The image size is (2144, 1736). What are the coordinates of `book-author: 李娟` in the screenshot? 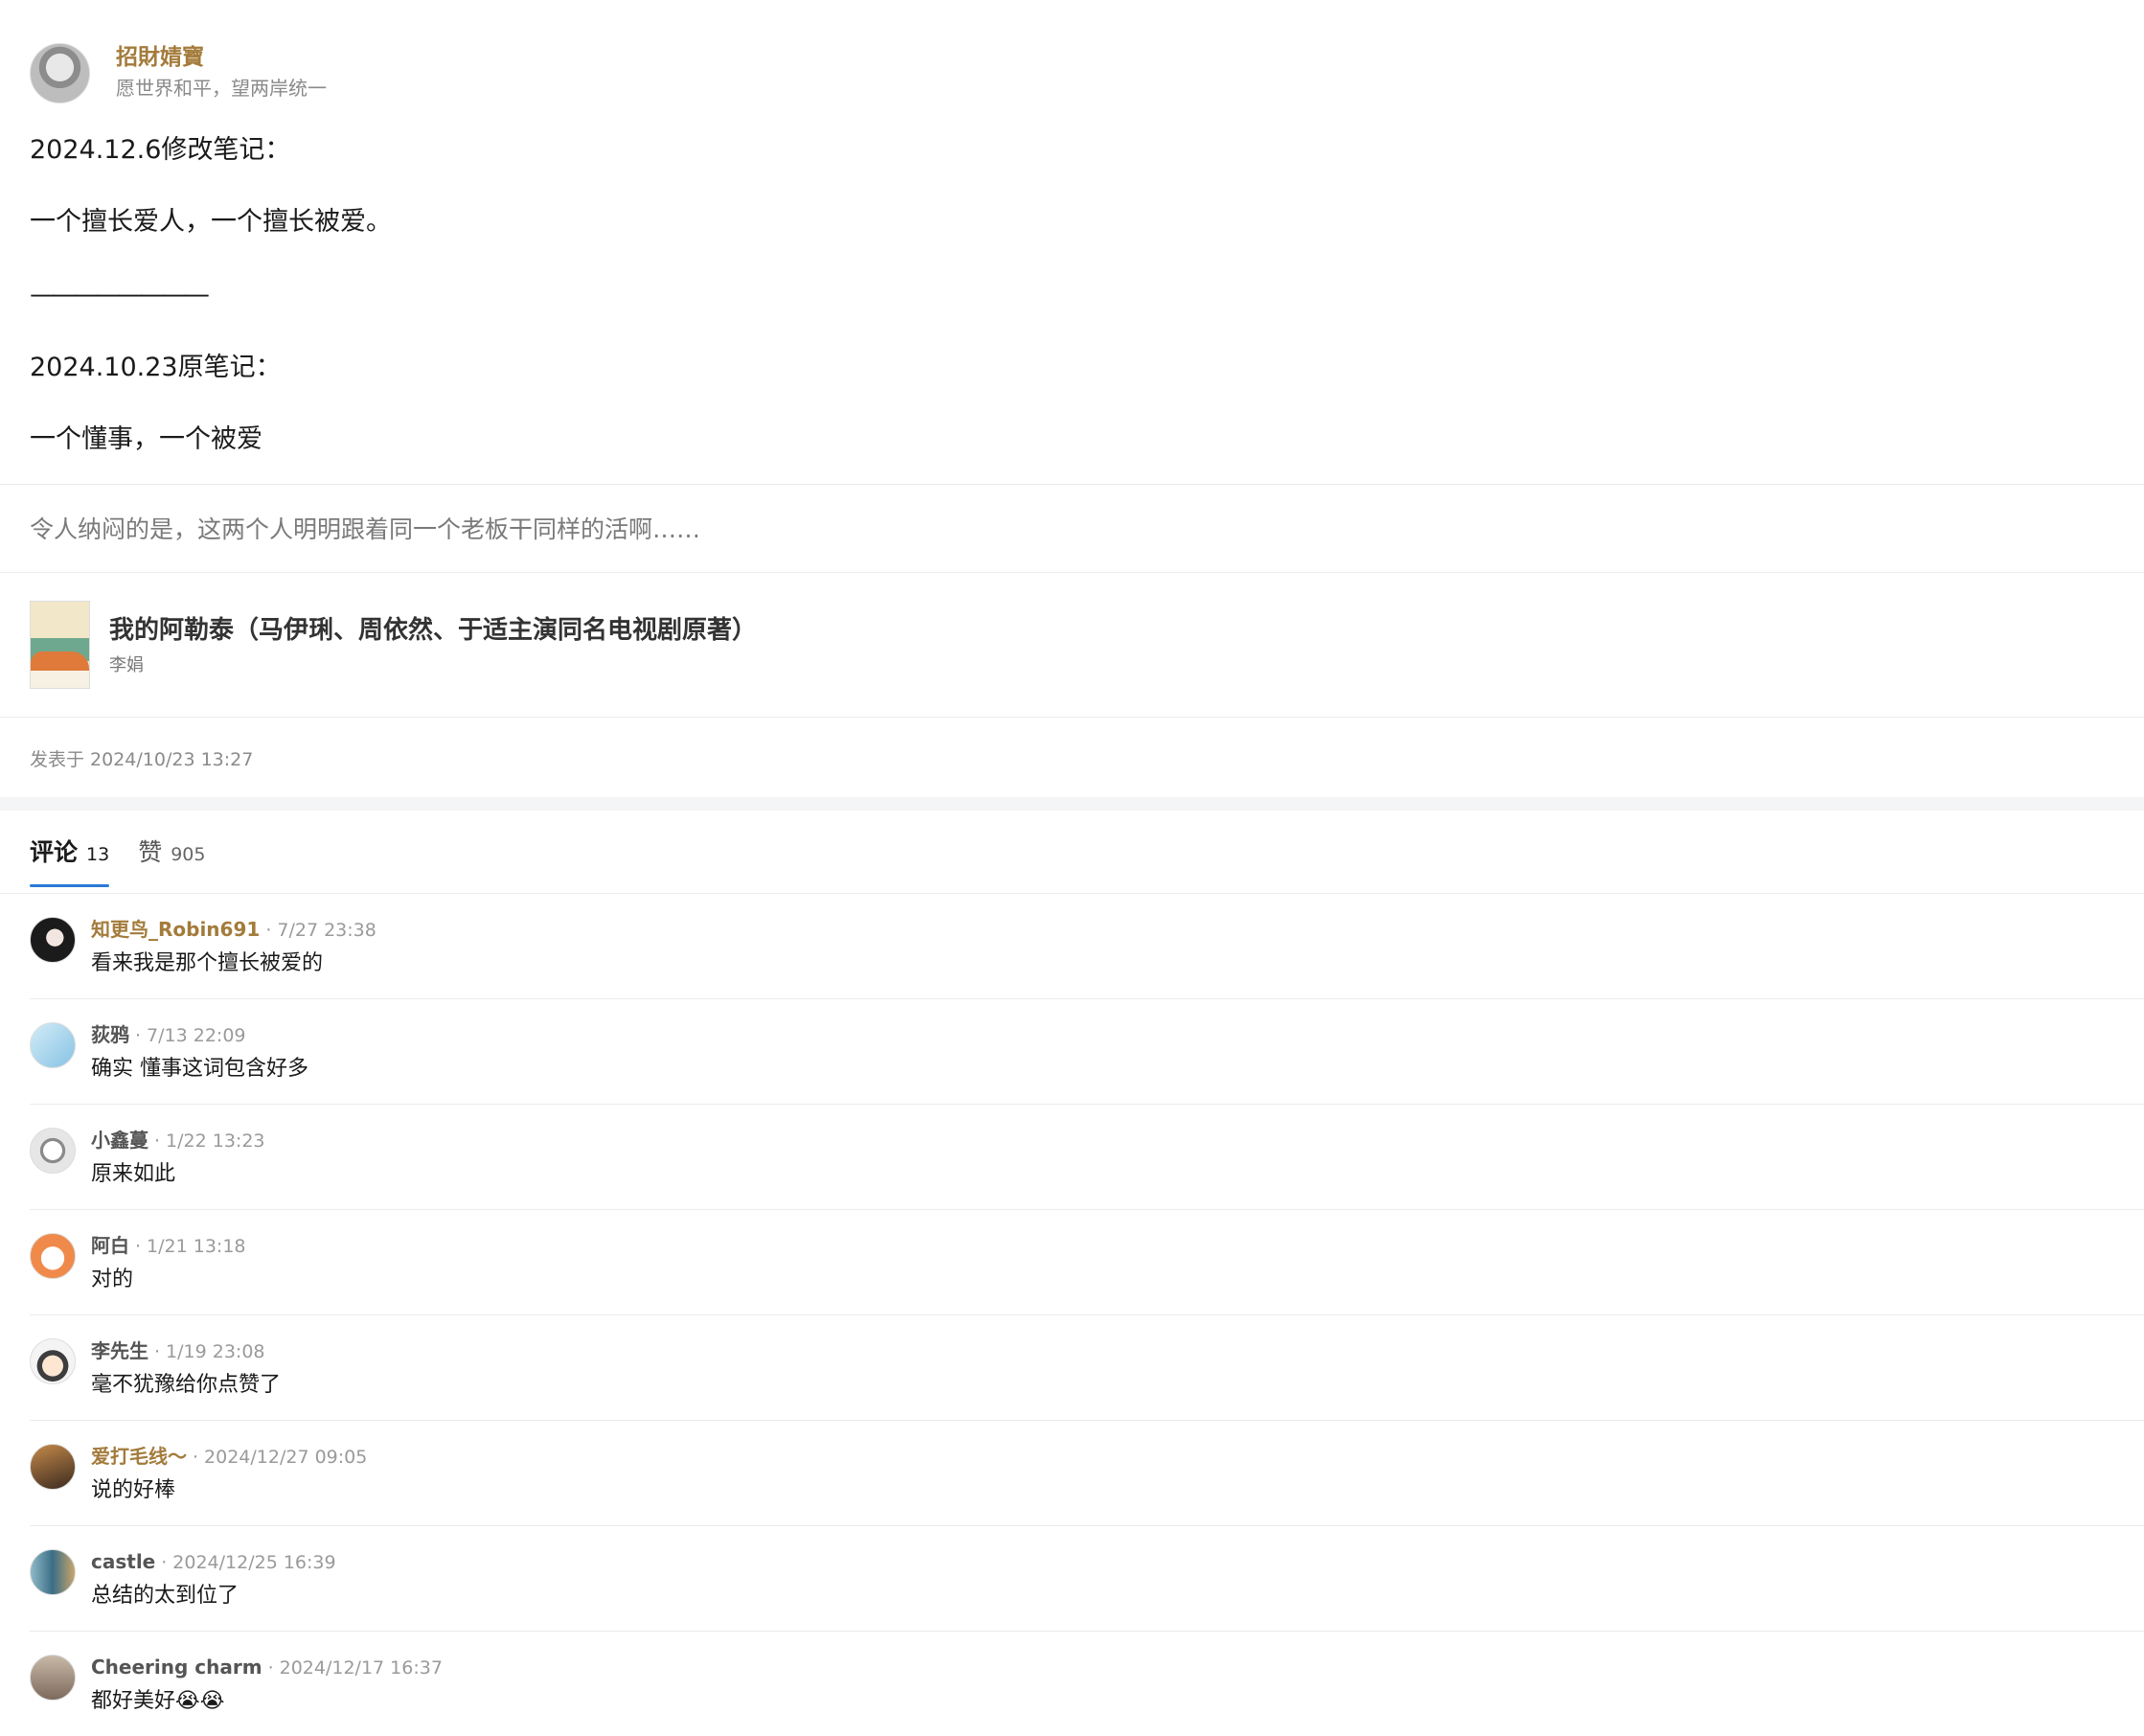 It's located at (126, 665).